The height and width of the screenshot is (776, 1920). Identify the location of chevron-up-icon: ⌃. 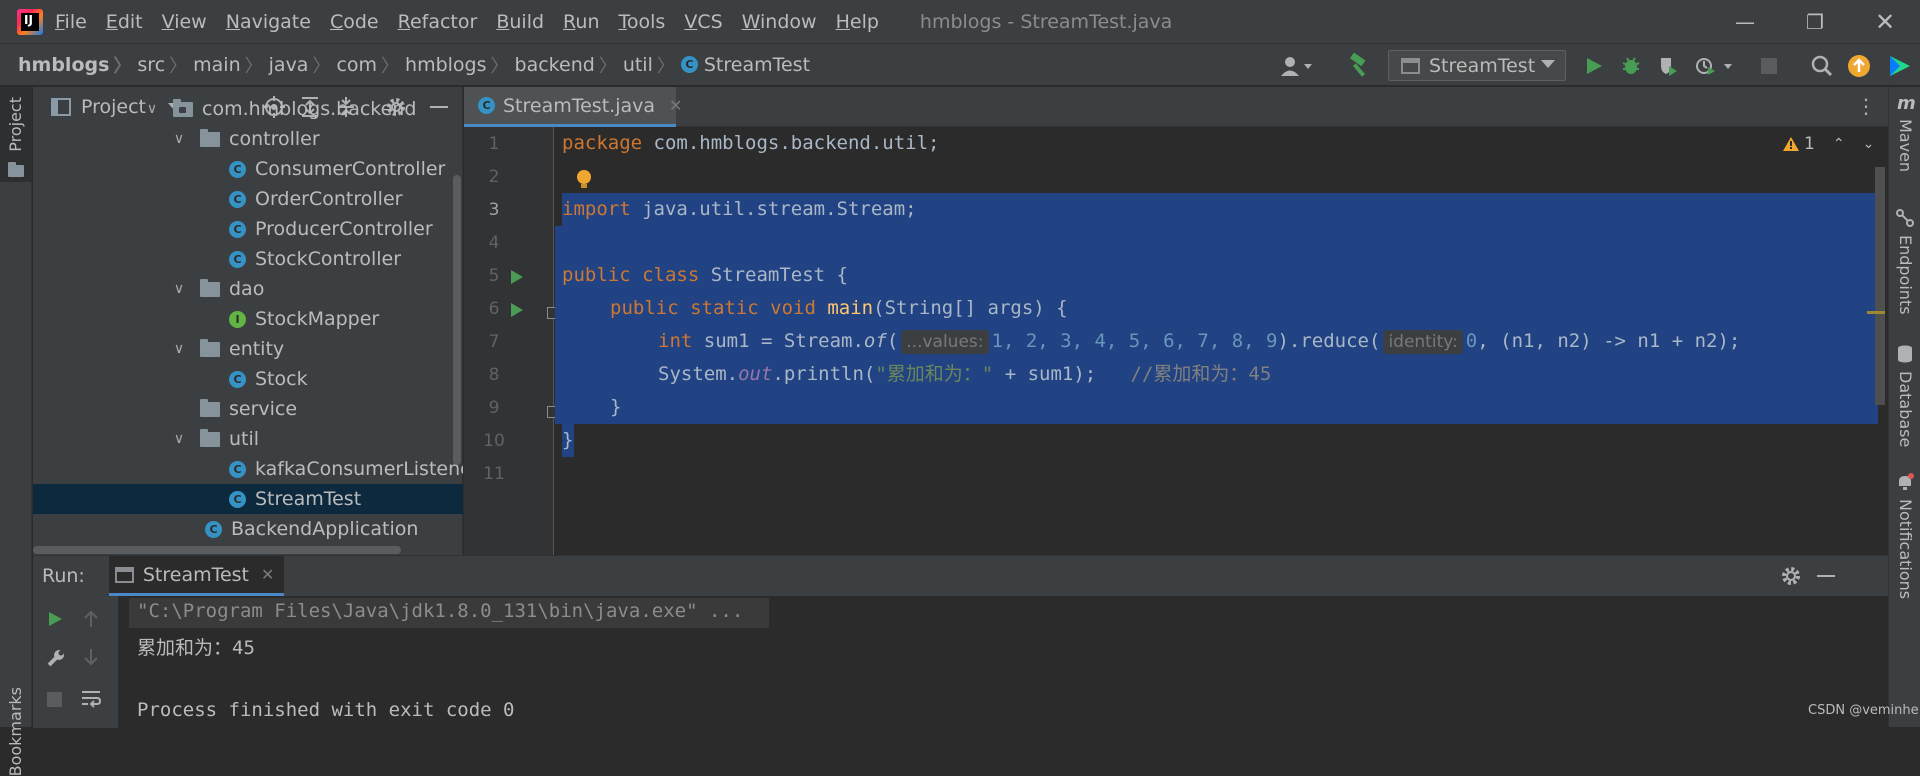
(1839, 144).